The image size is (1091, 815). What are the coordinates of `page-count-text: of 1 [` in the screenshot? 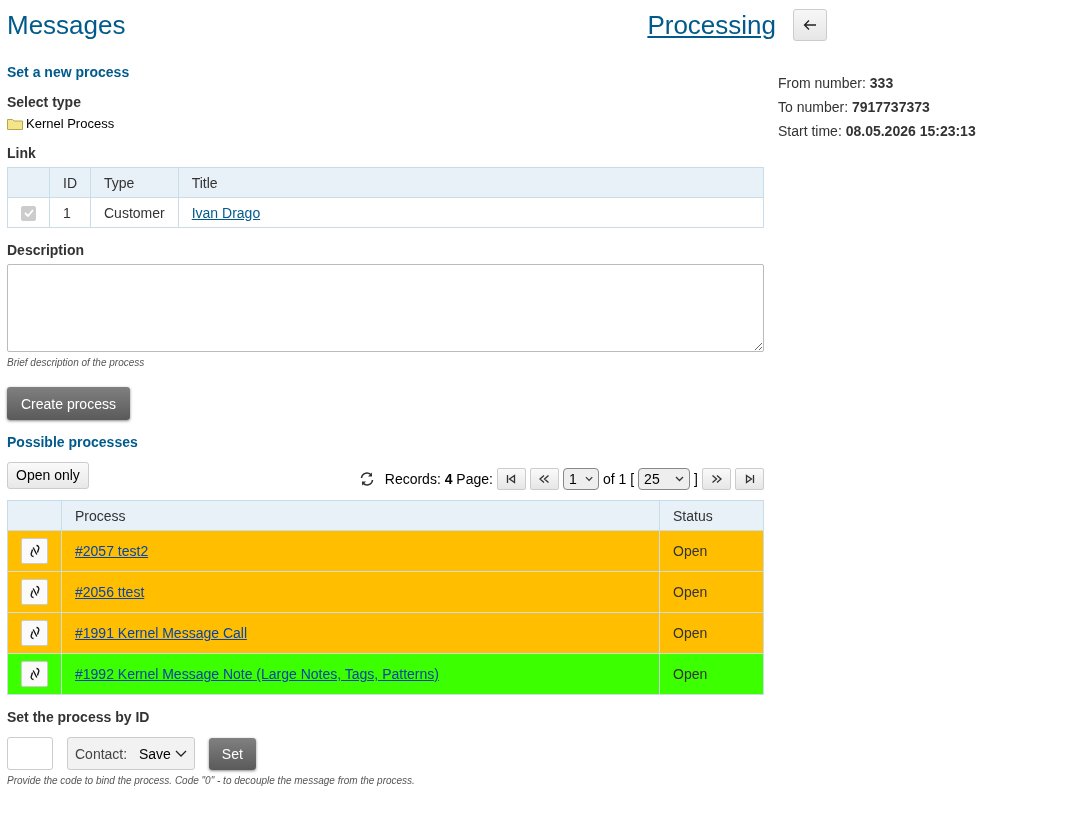 It's located at (618, 479).